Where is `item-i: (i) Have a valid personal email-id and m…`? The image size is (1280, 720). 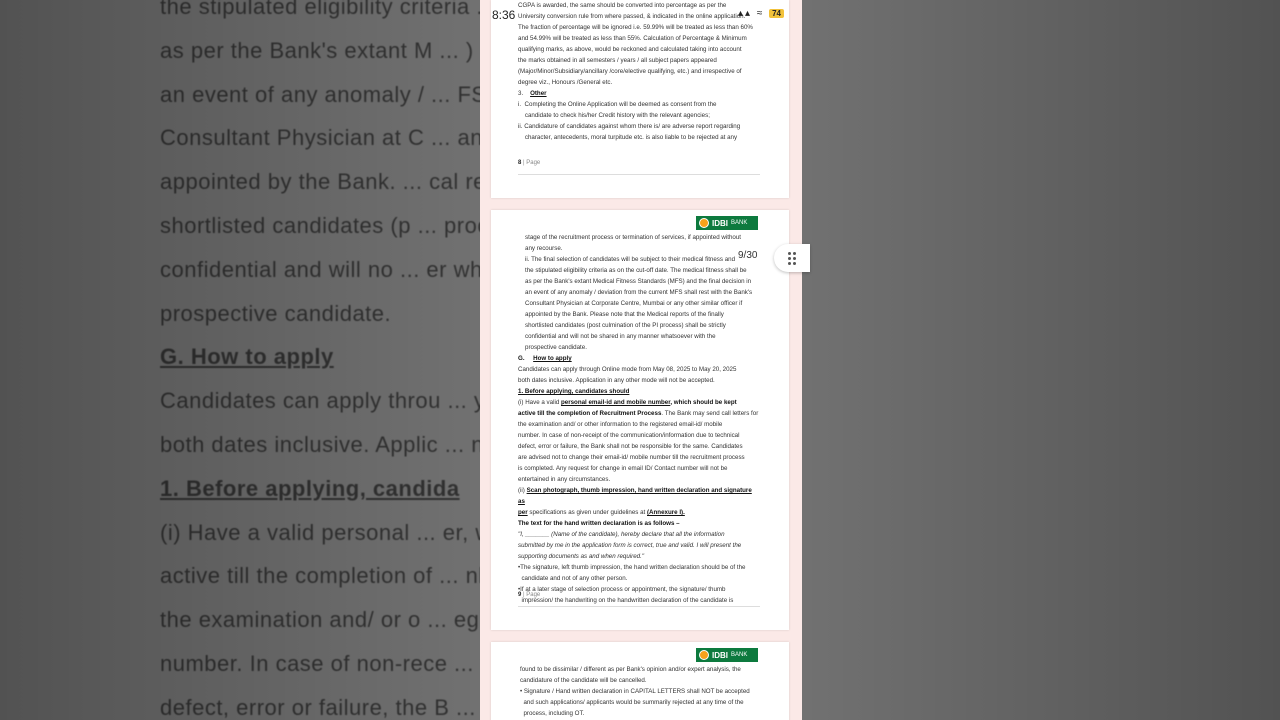
item-i: (i) Have a valid personal email-id and m… is located at coordinates (638, 408).